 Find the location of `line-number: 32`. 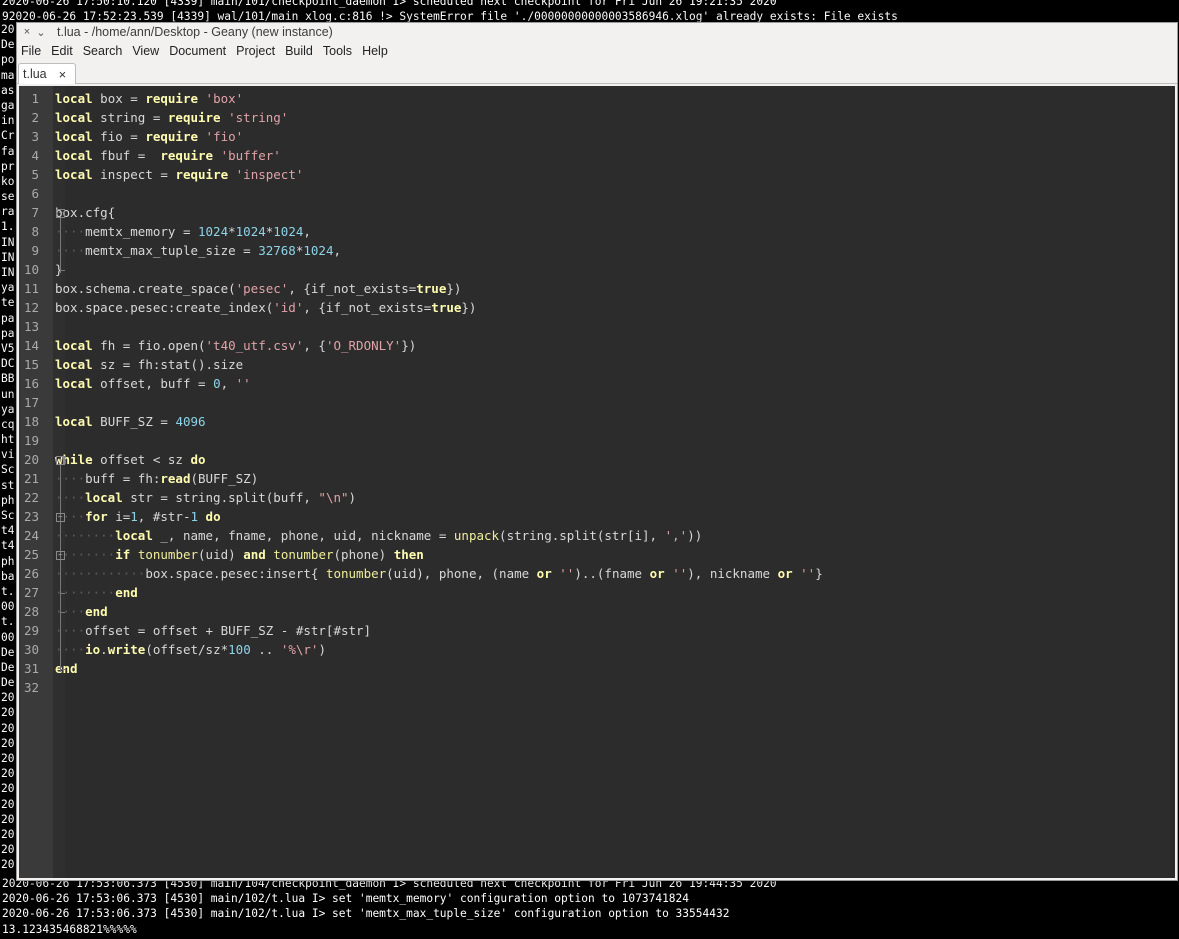

line-number: 32 is located at coordinates (31, 687).